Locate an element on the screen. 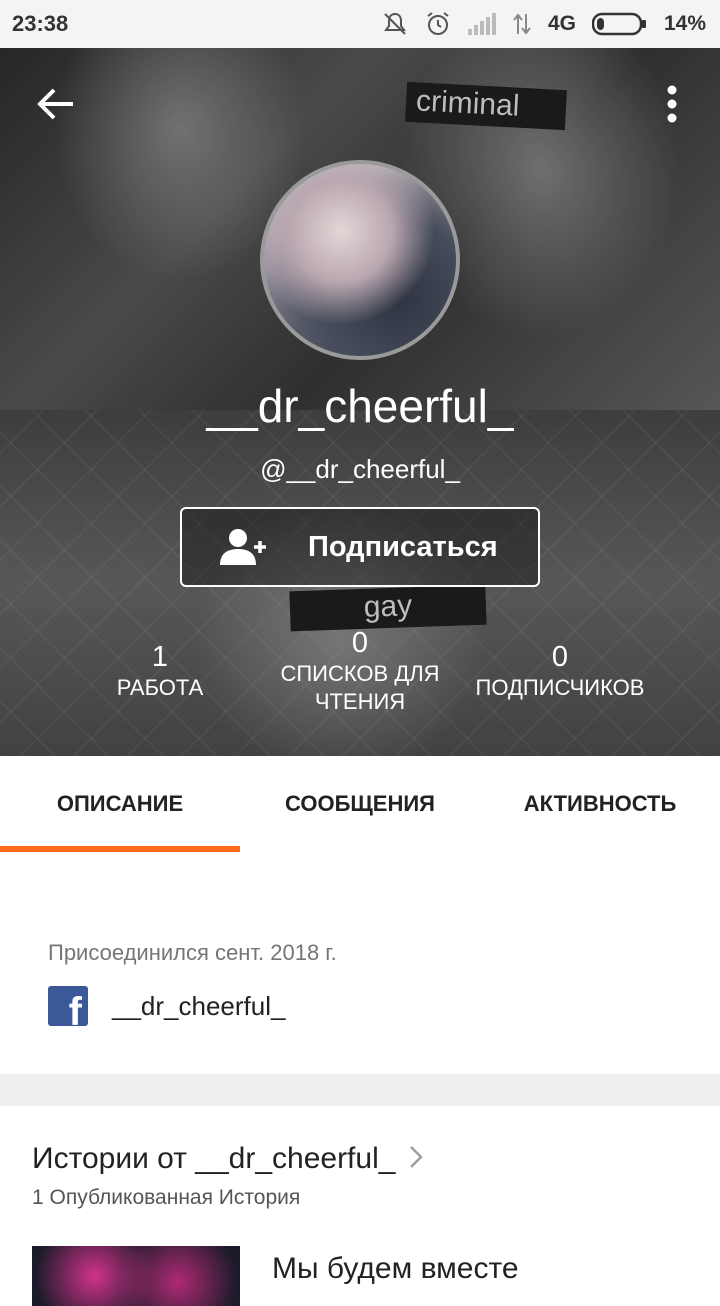  arrow-left-icon is located at coordinates (55, 104).